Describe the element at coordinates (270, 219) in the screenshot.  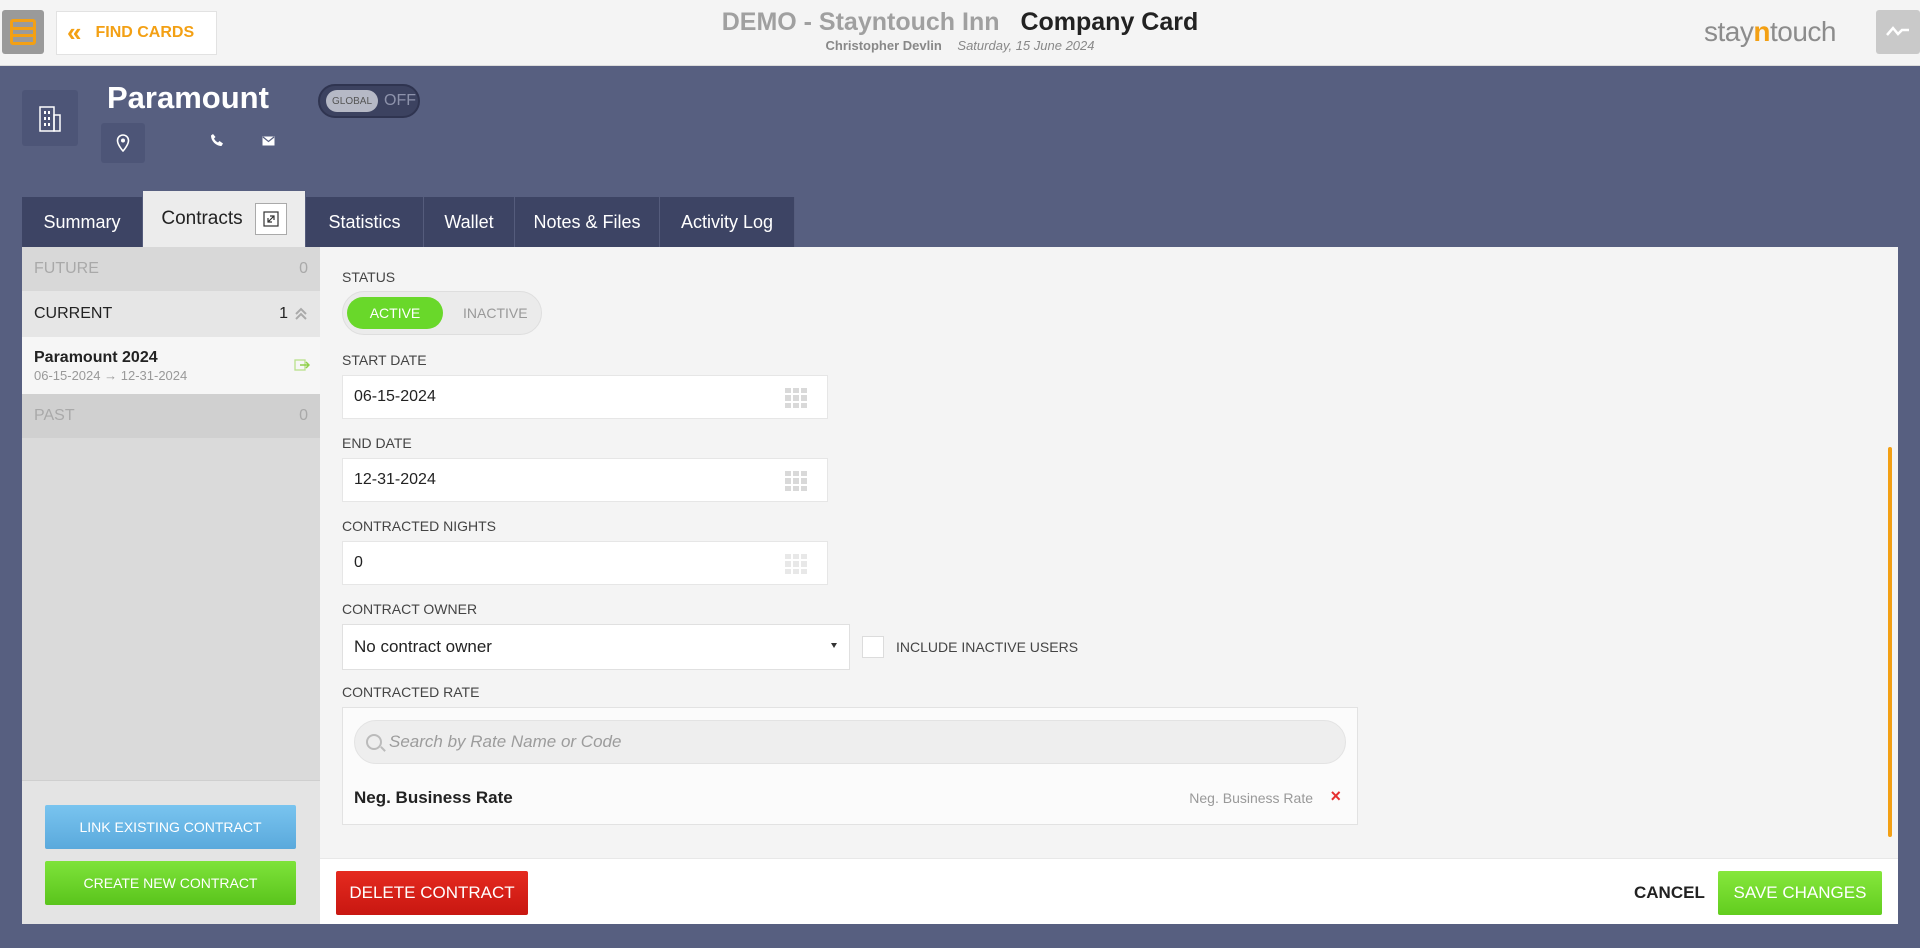
I see `expand-icon` at that location.